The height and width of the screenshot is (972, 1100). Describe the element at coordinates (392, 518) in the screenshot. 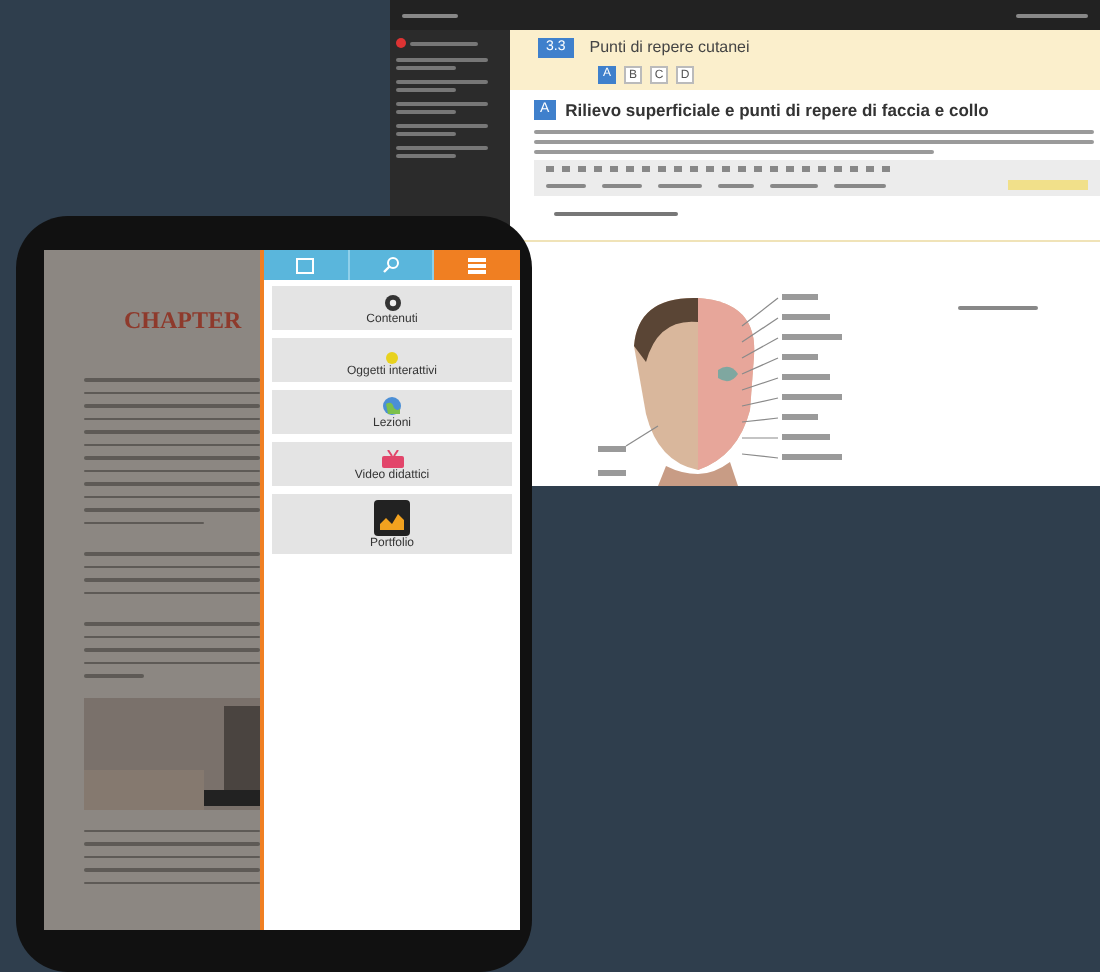

I see `chart-icon` at that location.